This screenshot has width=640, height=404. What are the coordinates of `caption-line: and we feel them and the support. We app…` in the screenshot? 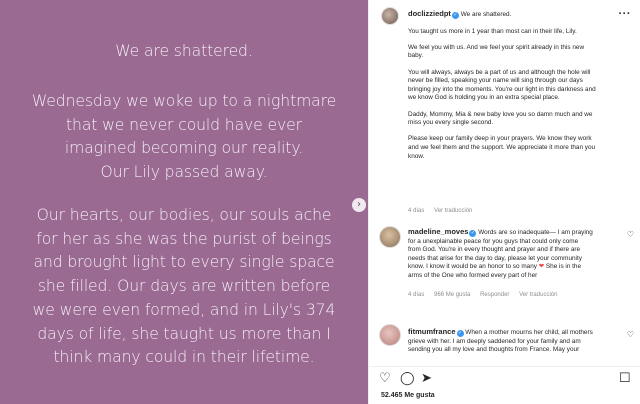 It's located at (502, 147).